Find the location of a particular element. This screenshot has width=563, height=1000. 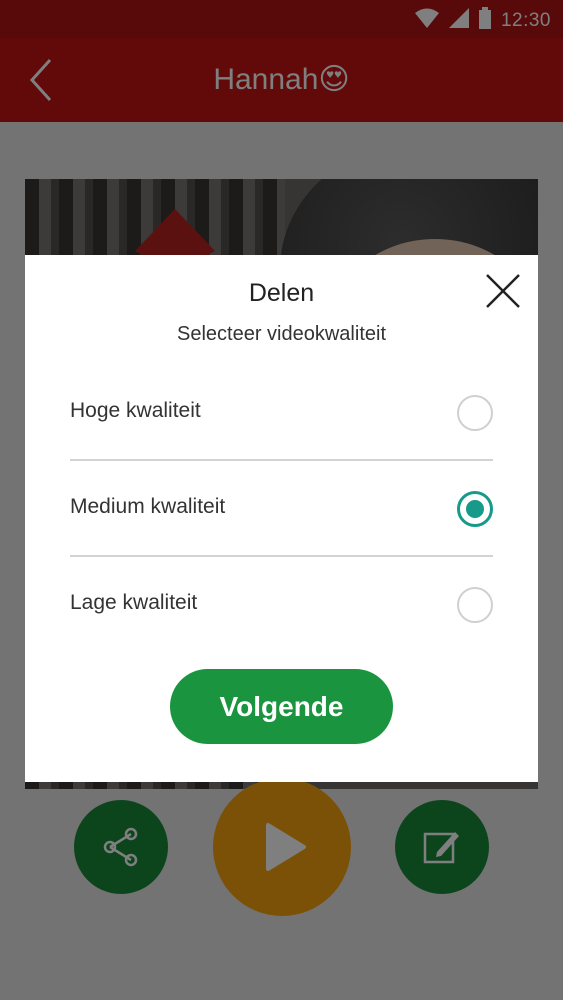

option-label: Medium kwaliteit is located at coordinates (148, 506).